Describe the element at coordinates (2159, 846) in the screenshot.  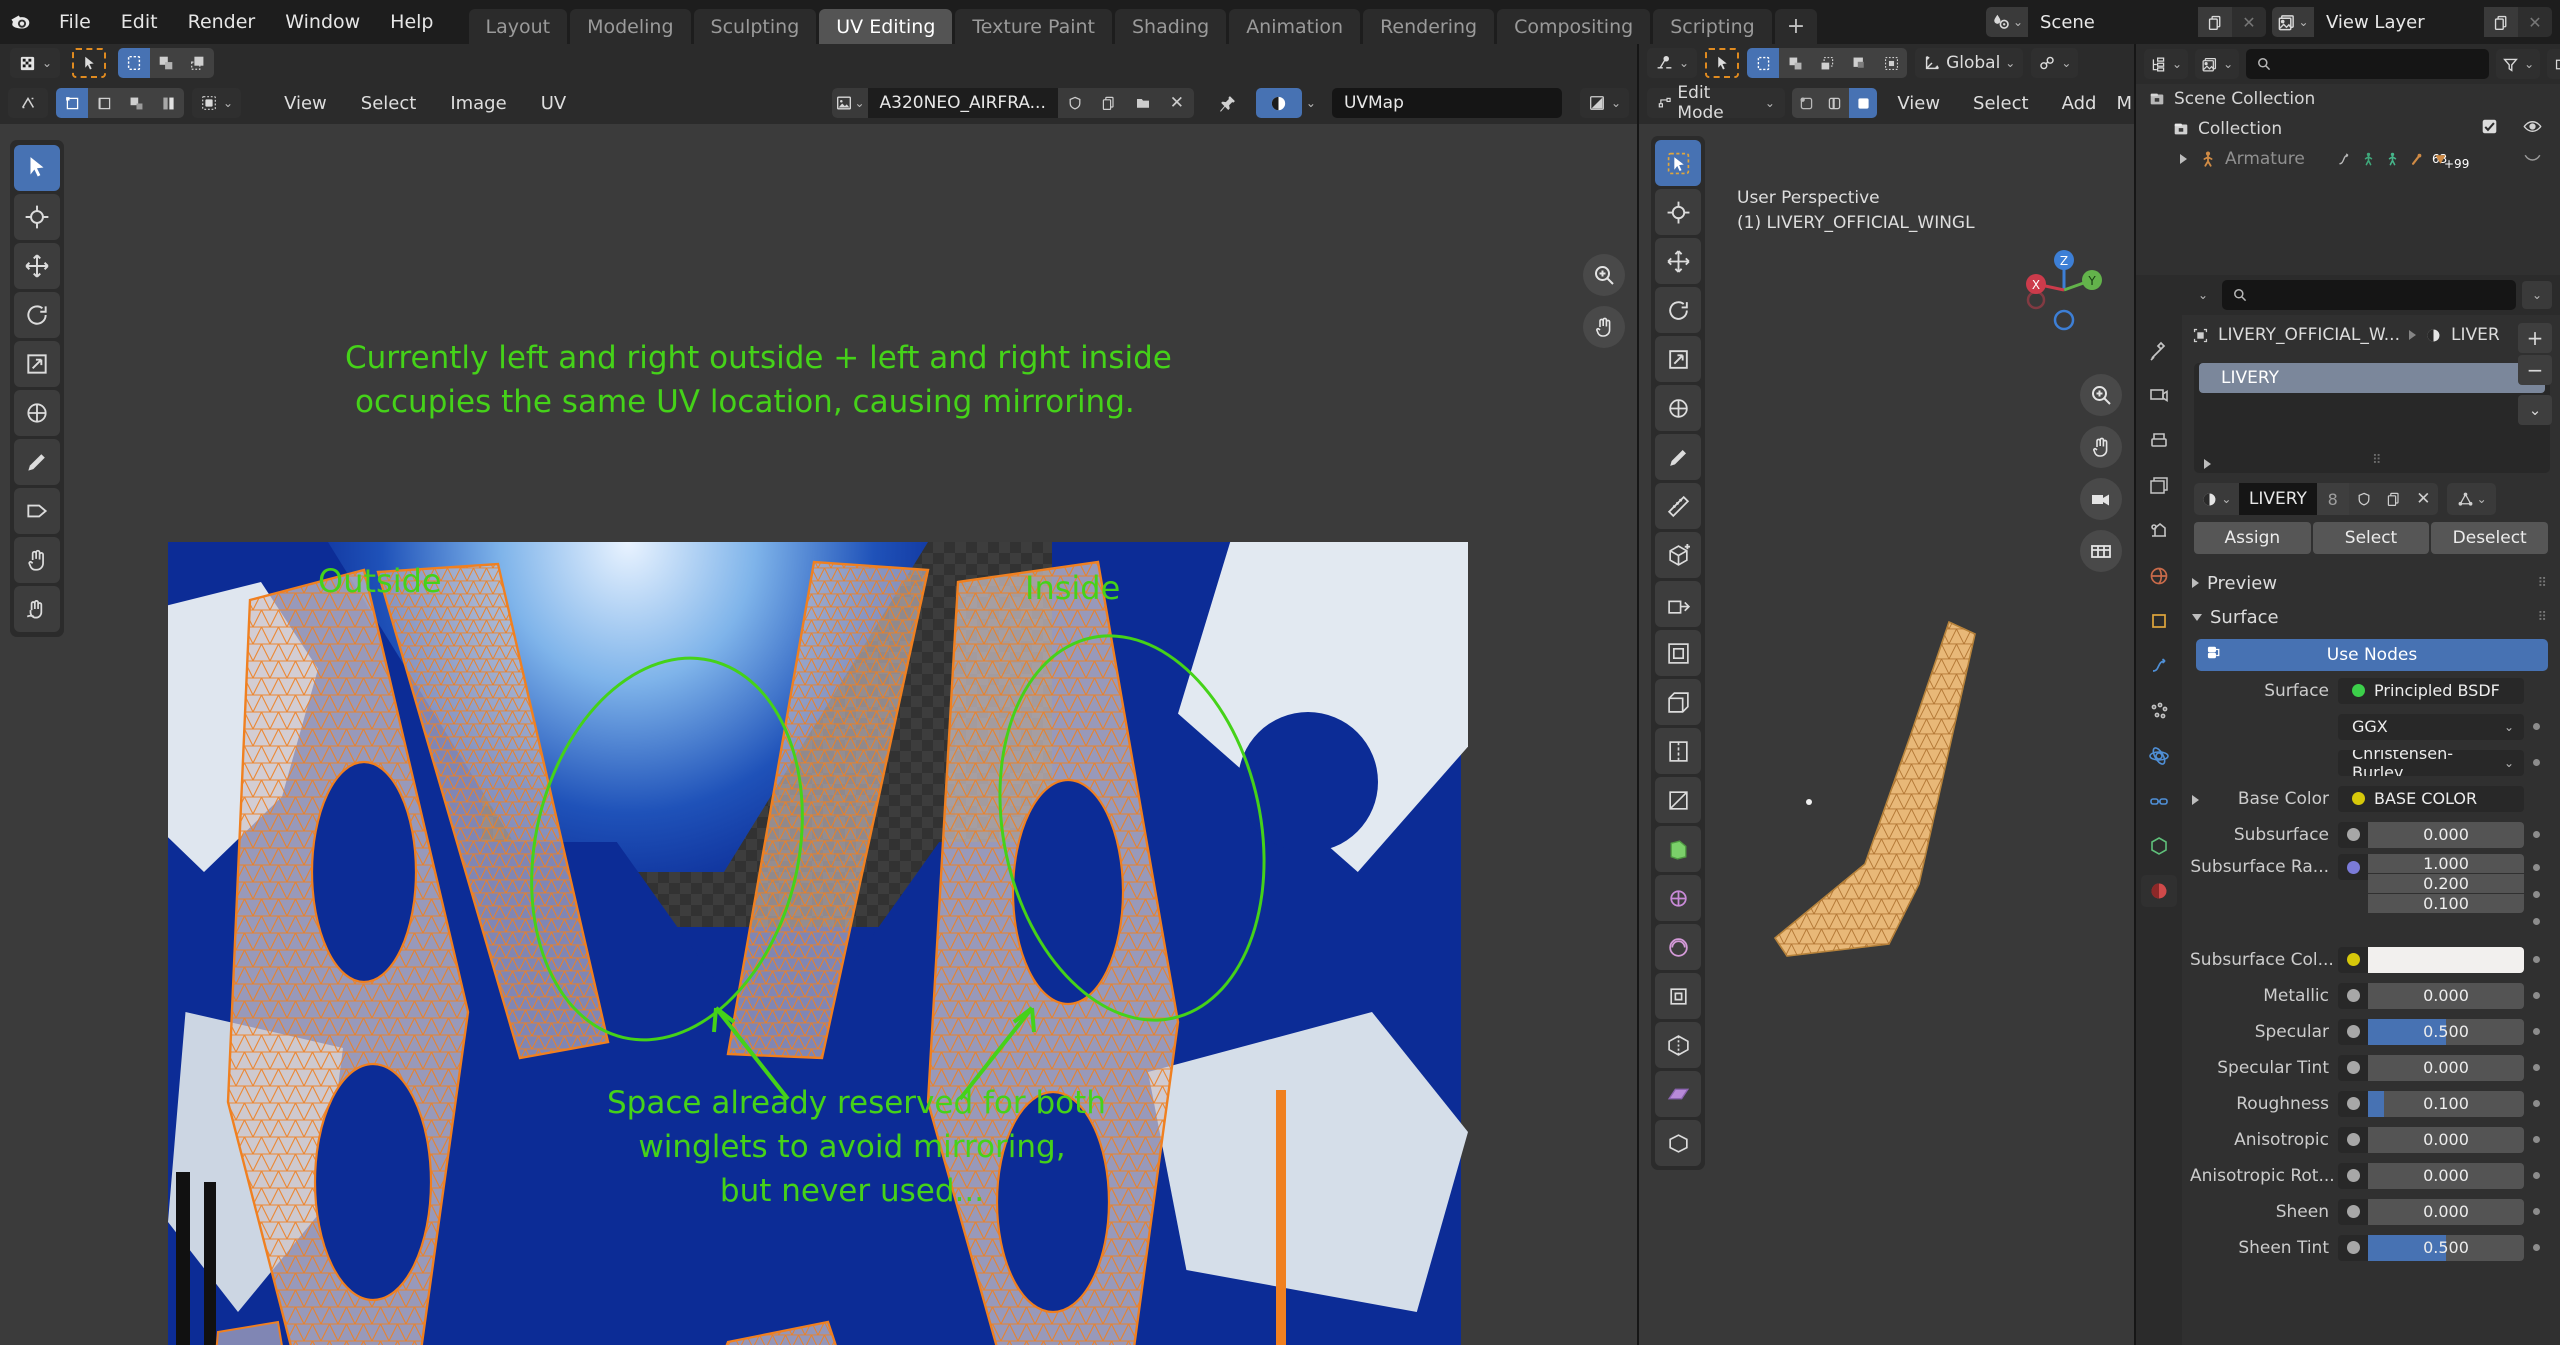
I see `tab-data` at that location.